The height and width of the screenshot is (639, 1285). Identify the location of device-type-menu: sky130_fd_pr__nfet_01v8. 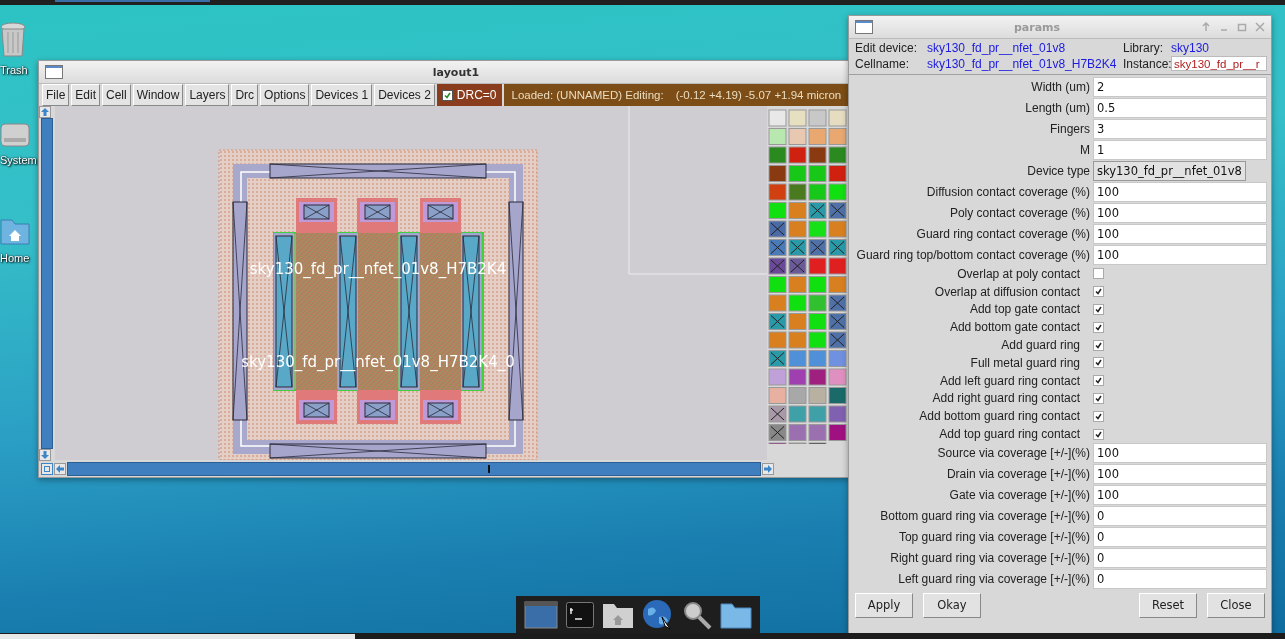
(1169, 170).